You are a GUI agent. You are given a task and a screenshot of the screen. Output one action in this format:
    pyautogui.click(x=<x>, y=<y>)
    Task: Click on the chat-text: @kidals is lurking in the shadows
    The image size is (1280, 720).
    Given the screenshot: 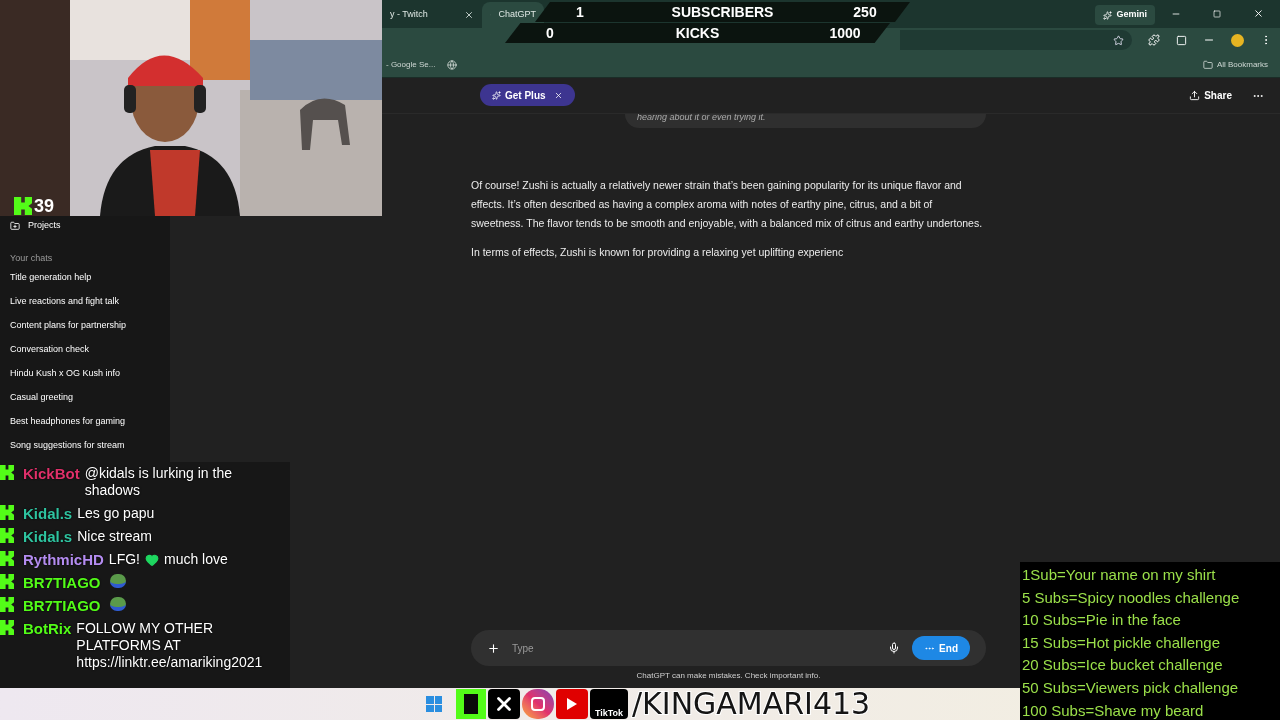 What is the action you would take?
    pyautogui.click(x=158, y=482)
    